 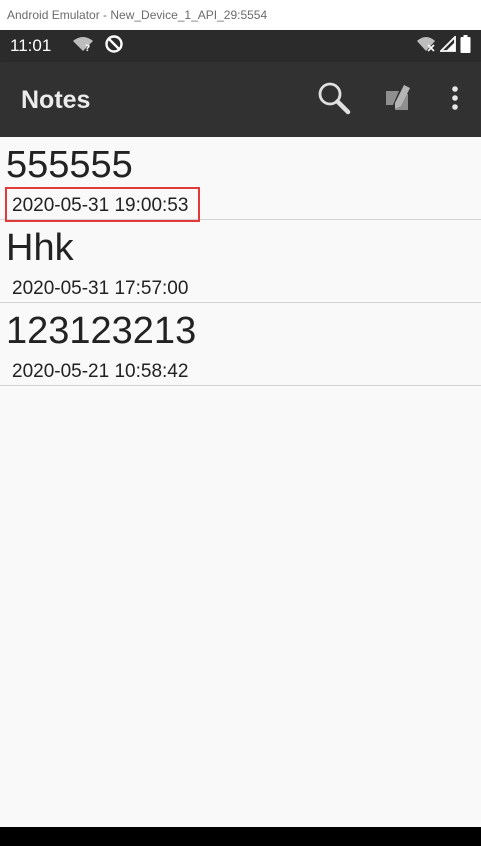 What do you see at coordinates (465, 46) in the screenshot?
I see `battery-icon` at bounding box center [465, 46].